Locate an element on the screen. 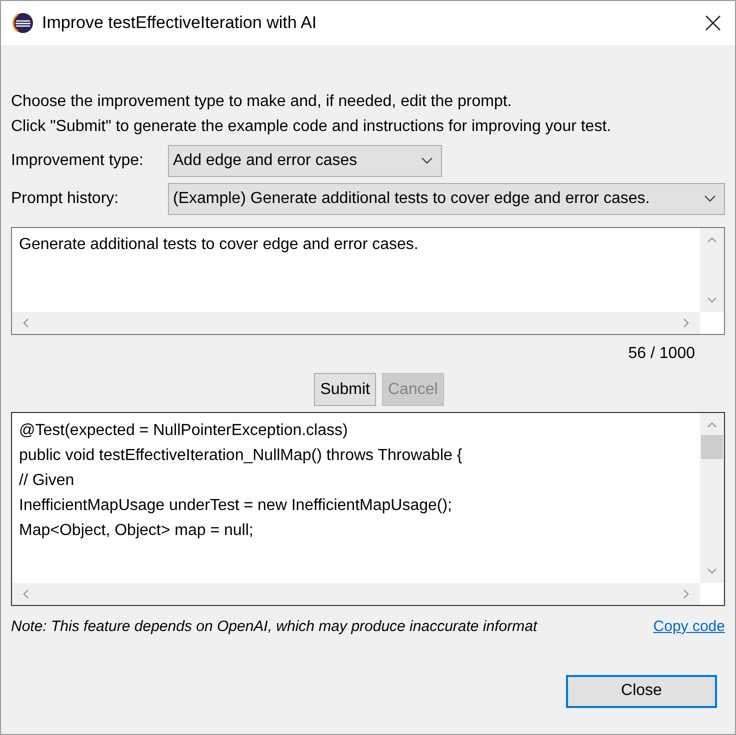 The height and width of the screenshot is (735, 736). instruction-text: Click "Submit" to generate the example code and instructions for improving your test. is located at coordinates (311, 127).